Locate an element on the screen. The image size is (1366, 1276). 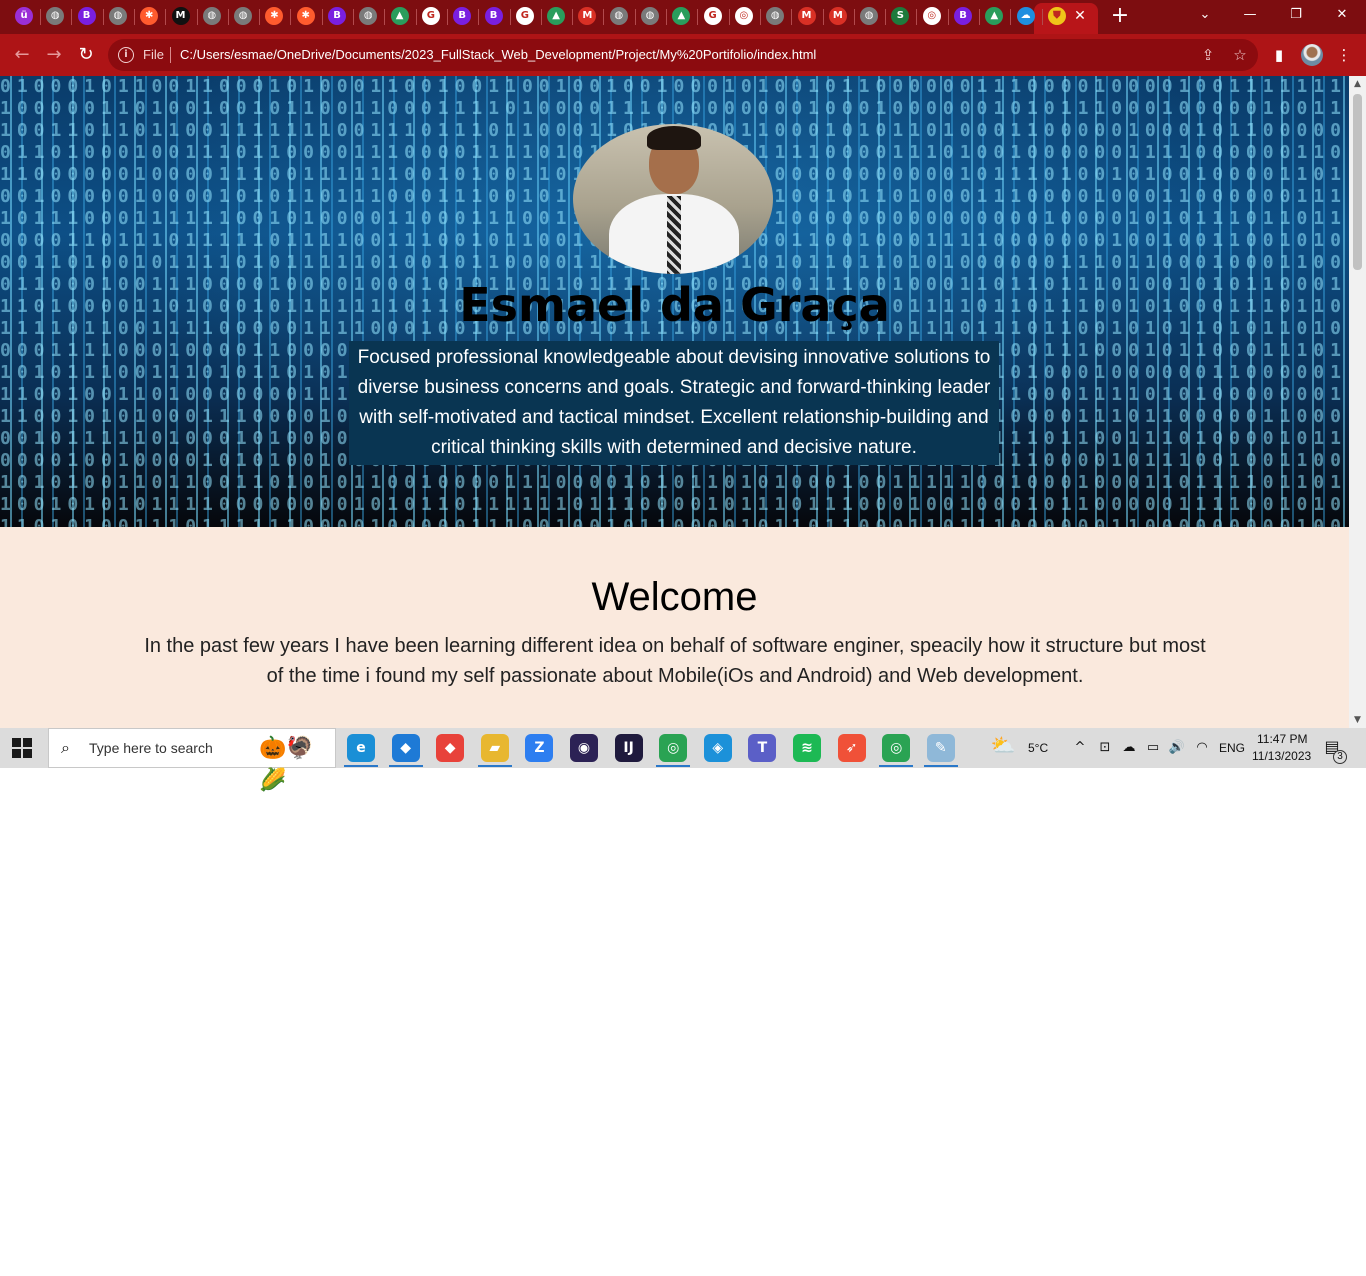
back-button: ← is located at coordinates (22, 55).